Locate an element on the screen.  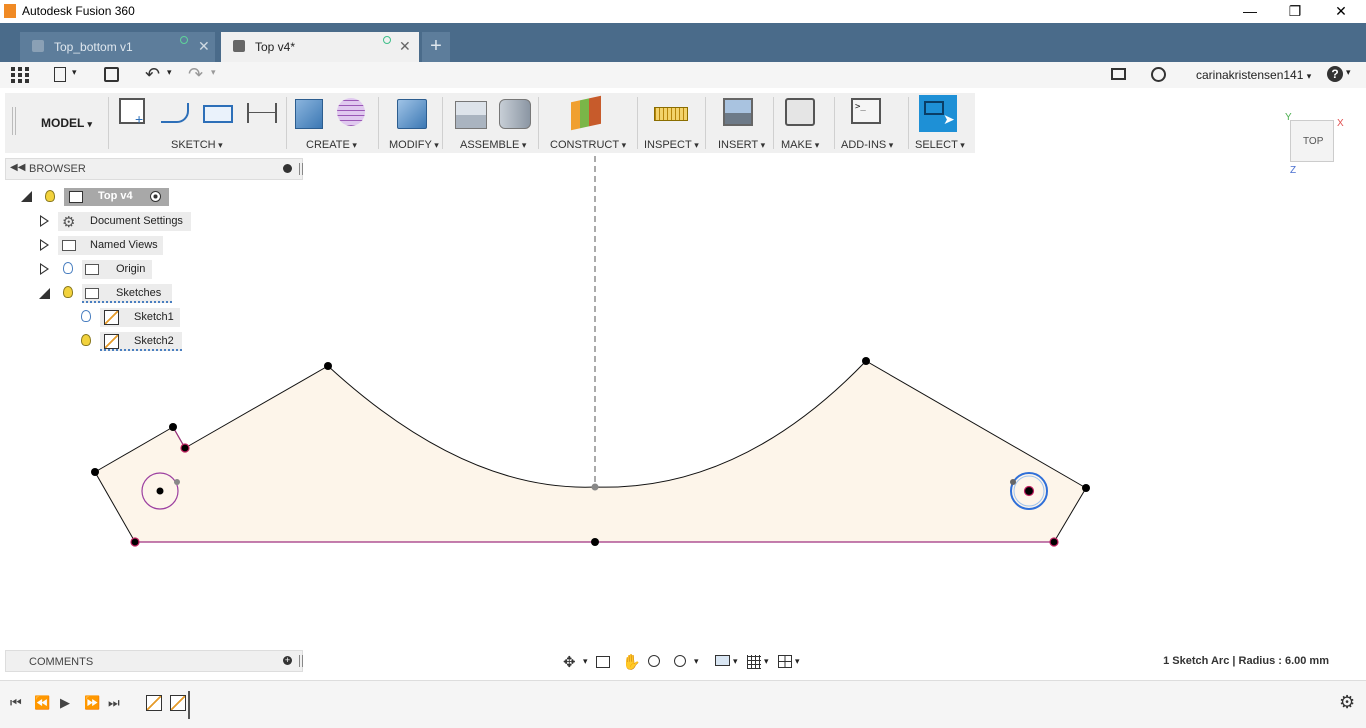
insert-image-icon is located at coordinates (738, 112).